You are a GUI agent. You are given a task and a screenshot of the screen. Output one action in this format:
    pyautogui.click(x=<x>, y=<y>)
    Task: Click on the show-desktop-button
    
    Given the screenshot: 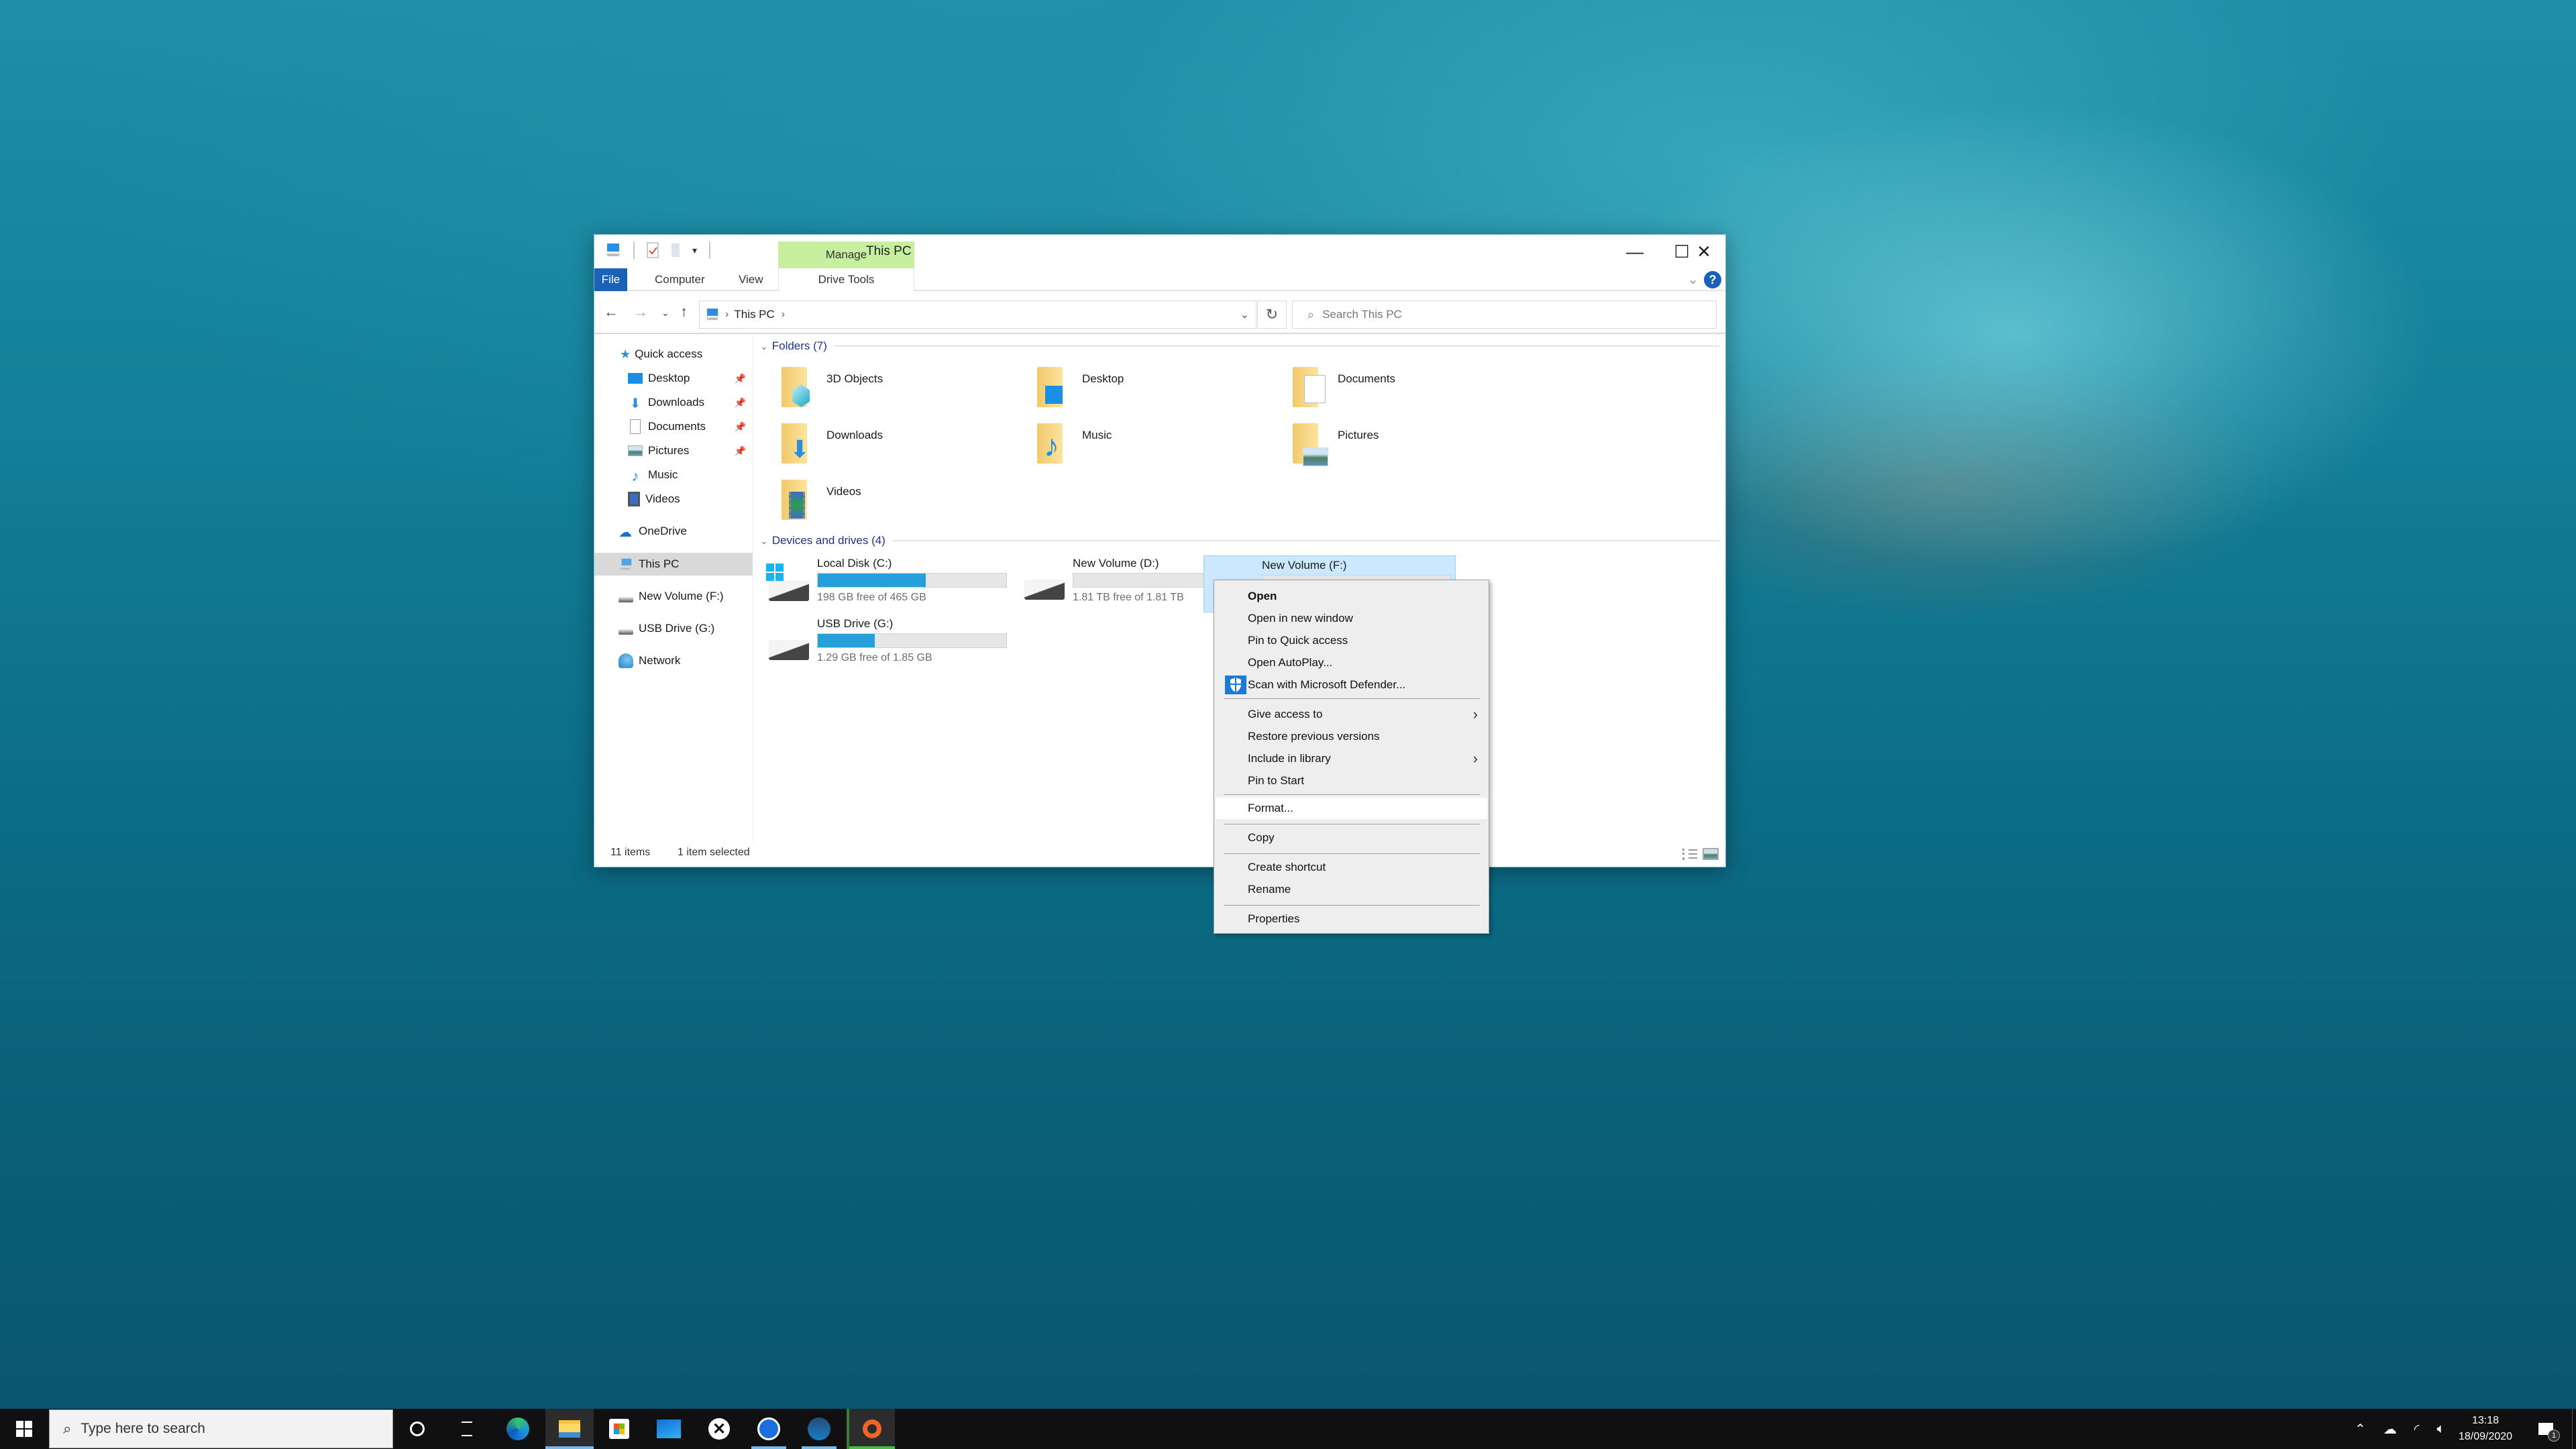 What is the action you would take?
    pyautogui.click(x=2574, y=1429)
    